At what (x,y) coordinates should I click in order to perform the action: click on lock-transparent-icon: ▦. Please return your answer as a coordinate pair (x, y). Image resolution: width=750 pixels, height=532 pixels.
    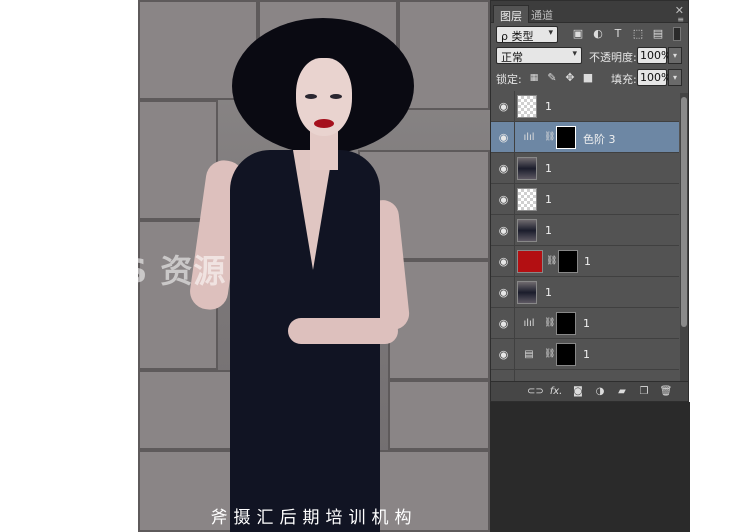
    Looking at the image, I should click on (534, 78).